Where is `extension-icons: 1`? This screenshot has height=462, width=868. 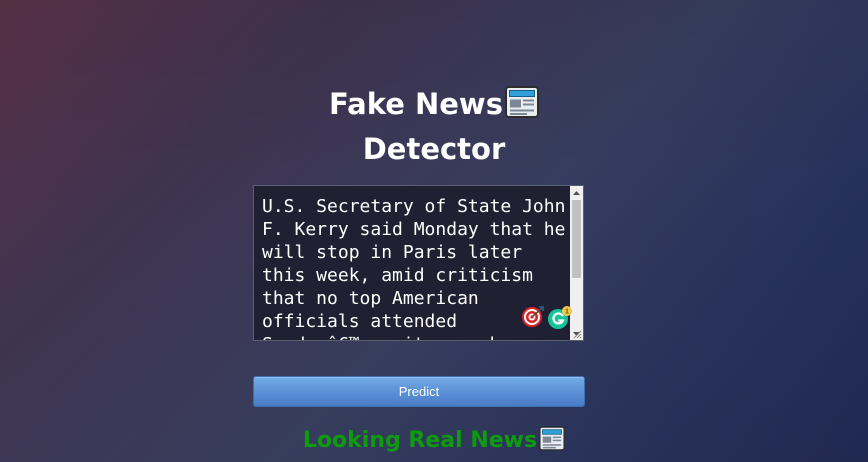 extension-icons: 1 is located at coordinates (548, 316).